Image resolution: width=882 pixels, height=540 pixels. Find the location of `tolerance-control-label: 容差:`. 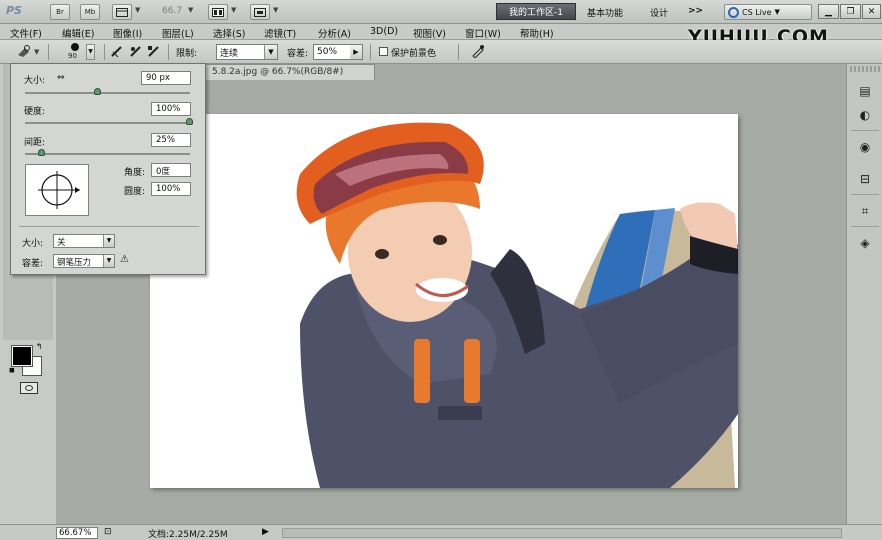

tolerance-control-label: 容差: is located at coordinates (33, 264).